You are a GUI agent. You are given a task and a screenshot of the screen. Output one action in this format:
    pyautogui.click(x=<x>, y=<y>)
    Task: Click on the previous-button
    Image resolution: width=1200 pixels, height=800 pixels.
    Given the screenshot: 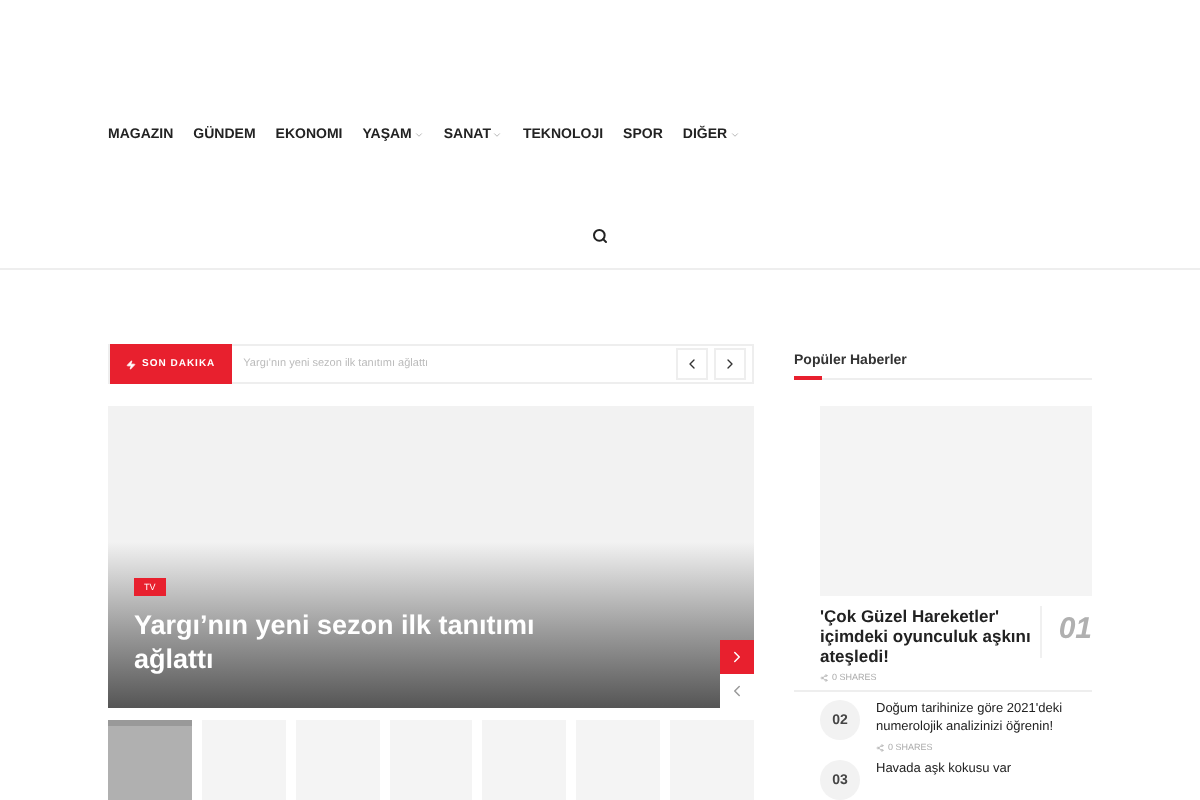 What is the action you would take?
    pyautogui.click(x=692, y=364)
    